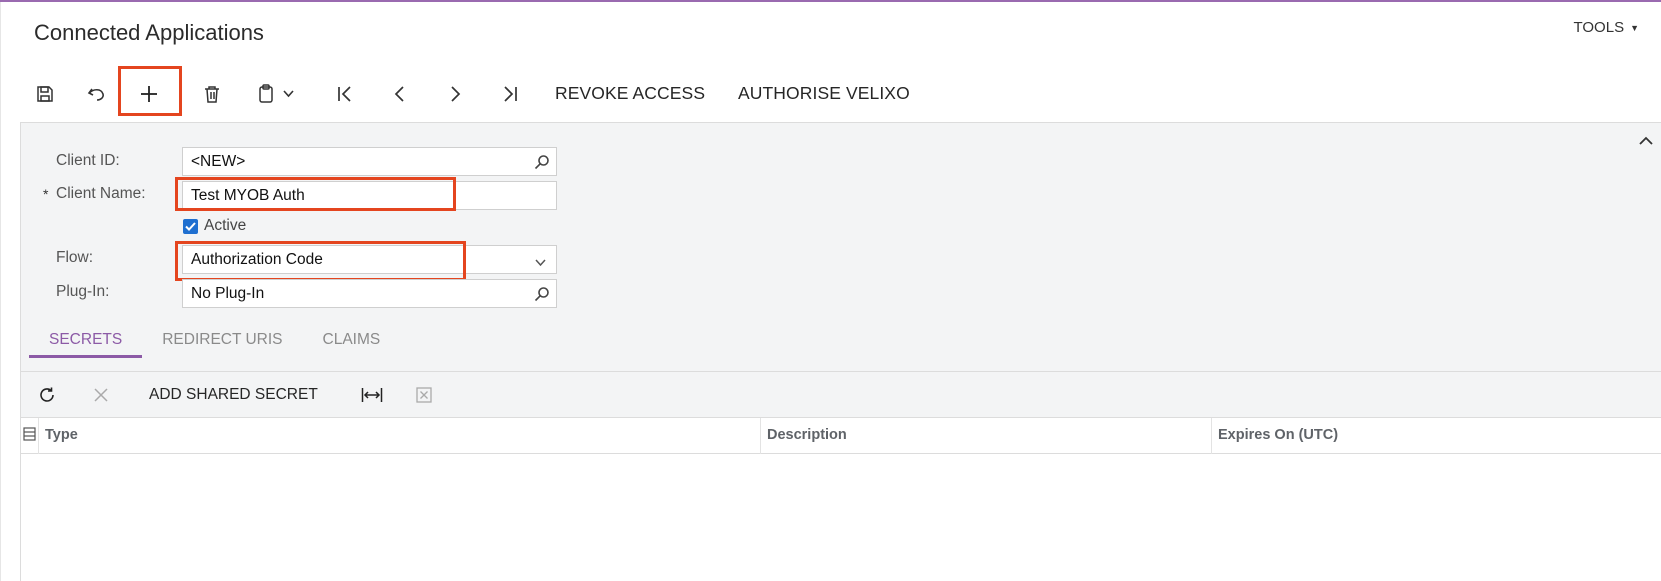 This screenshot has width=1661, height=581. What do you see at coordinates (257, 259) in the screenshot?
I see `flow-value: Authorization Code` at bounding box center [257, 259].